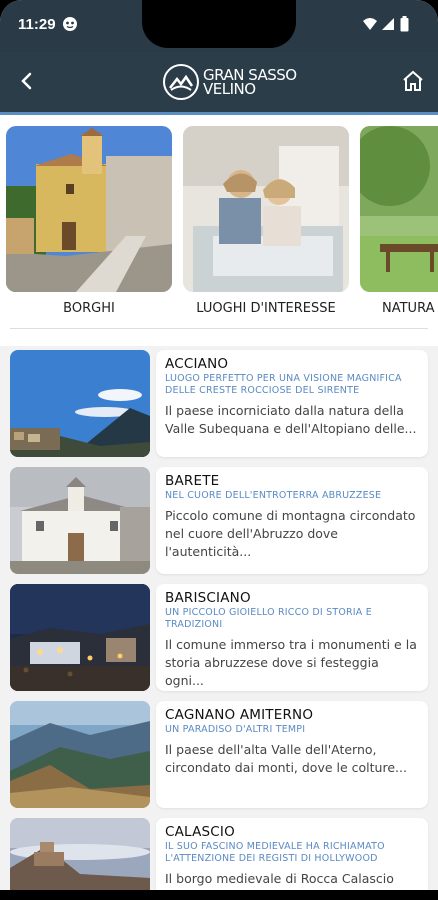 This screenshot has width=438, height=900. I want to click on category-label-luoghi: LUOGHI D'INTERESSE, so click(266, 308).